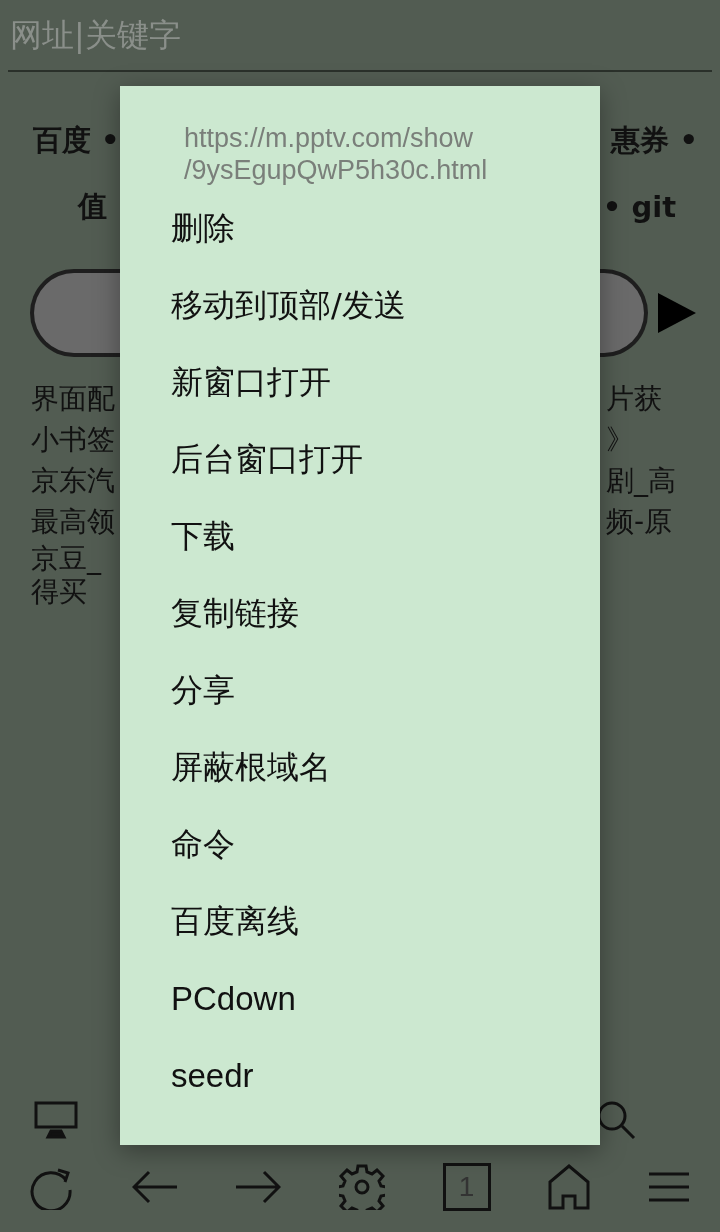 Image resolution: width=720 pixels, height=1232 pixels. I want to click on menu-item: 百度离线, so click(235, 921).